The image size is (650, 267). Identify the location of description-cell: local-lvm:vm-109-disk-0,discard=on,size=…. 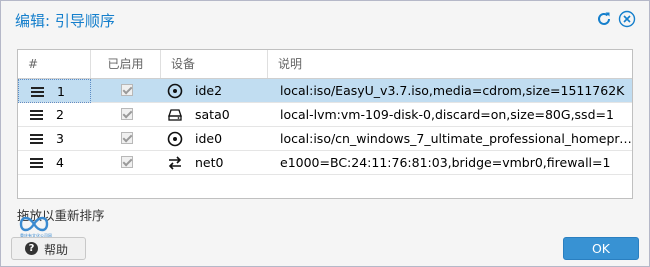
(447, 114).